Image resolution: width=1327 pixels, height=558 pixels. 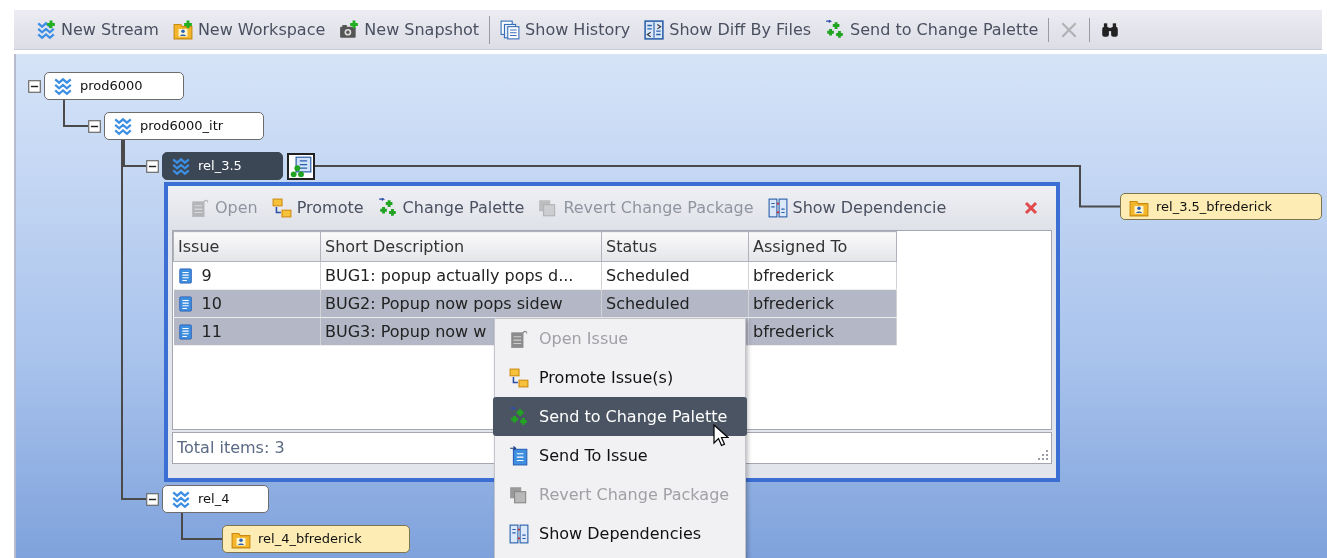 What do you see at coordinates (721, 436) in the screenshot?
I see `mouse-cursor-icon` at bounding box center [721, 436].